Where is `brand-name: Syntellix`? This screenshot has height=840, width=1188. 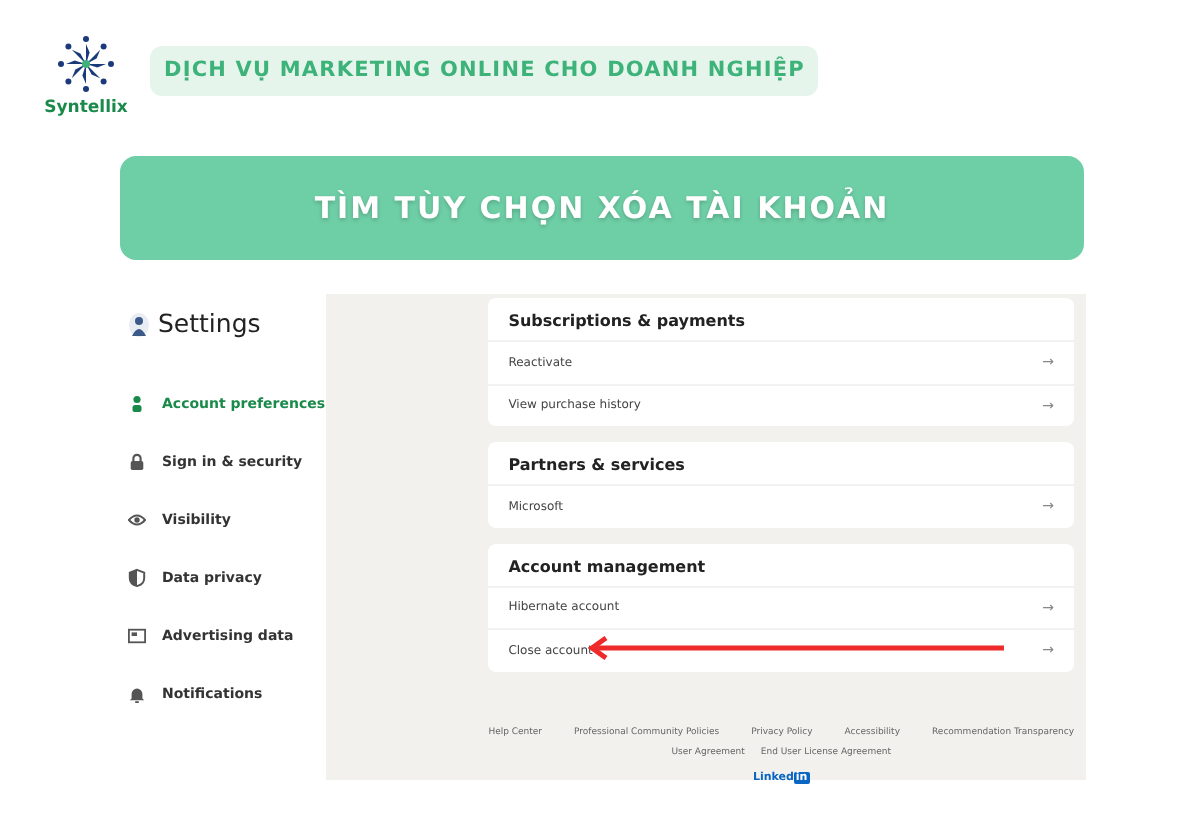 brand-name: Syntellix is located at coordinates (86, 108).